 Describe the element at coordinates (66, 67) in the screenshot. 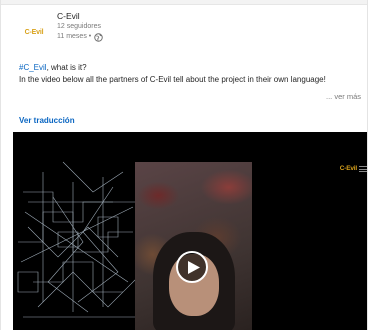

I see `post-title-rest: , what is it?` at that location.